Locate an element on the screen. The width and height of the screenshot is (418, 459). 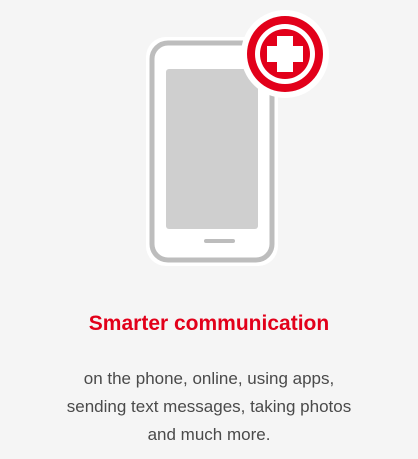
feature-title: Smarter communication is located at coordinates (209, 323).